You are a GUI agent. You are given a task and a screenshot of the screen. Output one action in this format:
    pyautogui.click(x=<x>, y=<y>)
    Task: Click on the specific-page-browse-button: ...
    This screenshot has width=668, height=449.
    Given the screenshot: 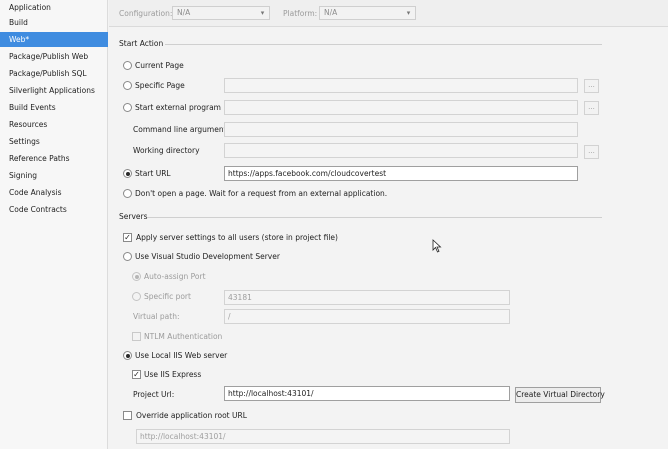 What is the action you would take?
    pyautogui.click(x=591, y=86)
    